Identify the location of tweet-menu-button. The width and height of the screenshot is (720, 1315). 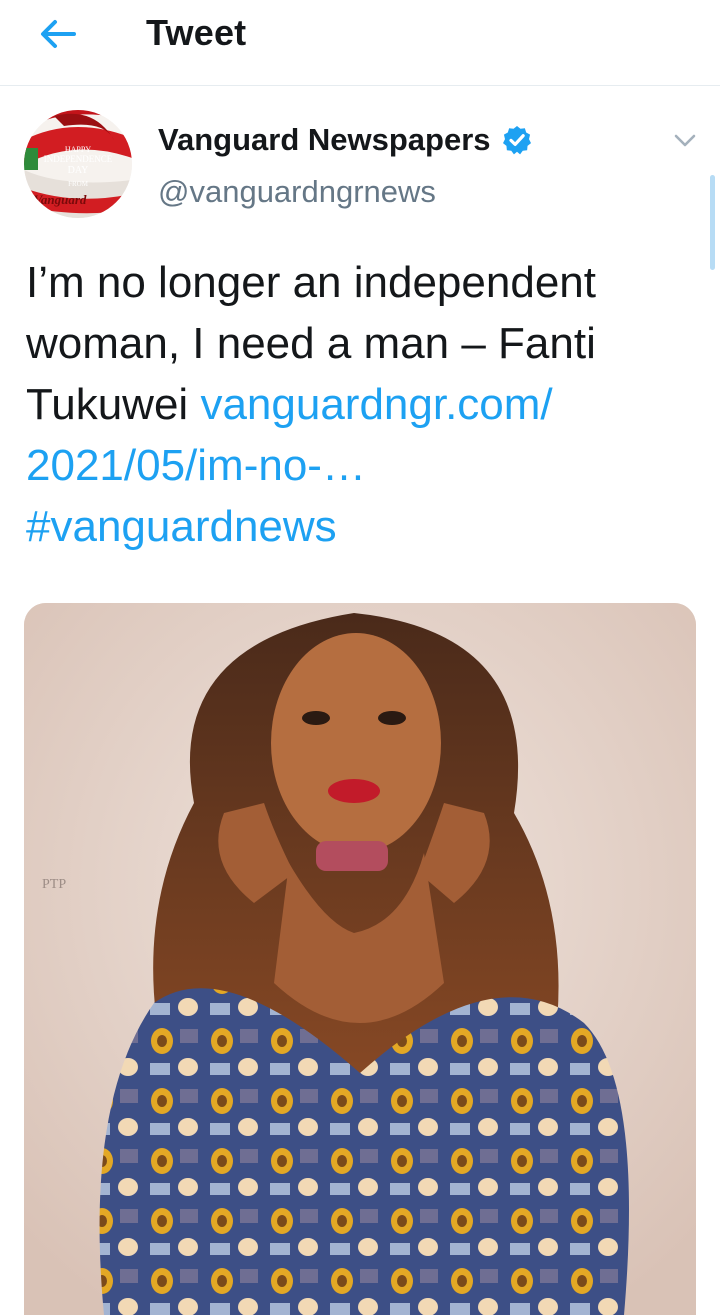
(685, 141).